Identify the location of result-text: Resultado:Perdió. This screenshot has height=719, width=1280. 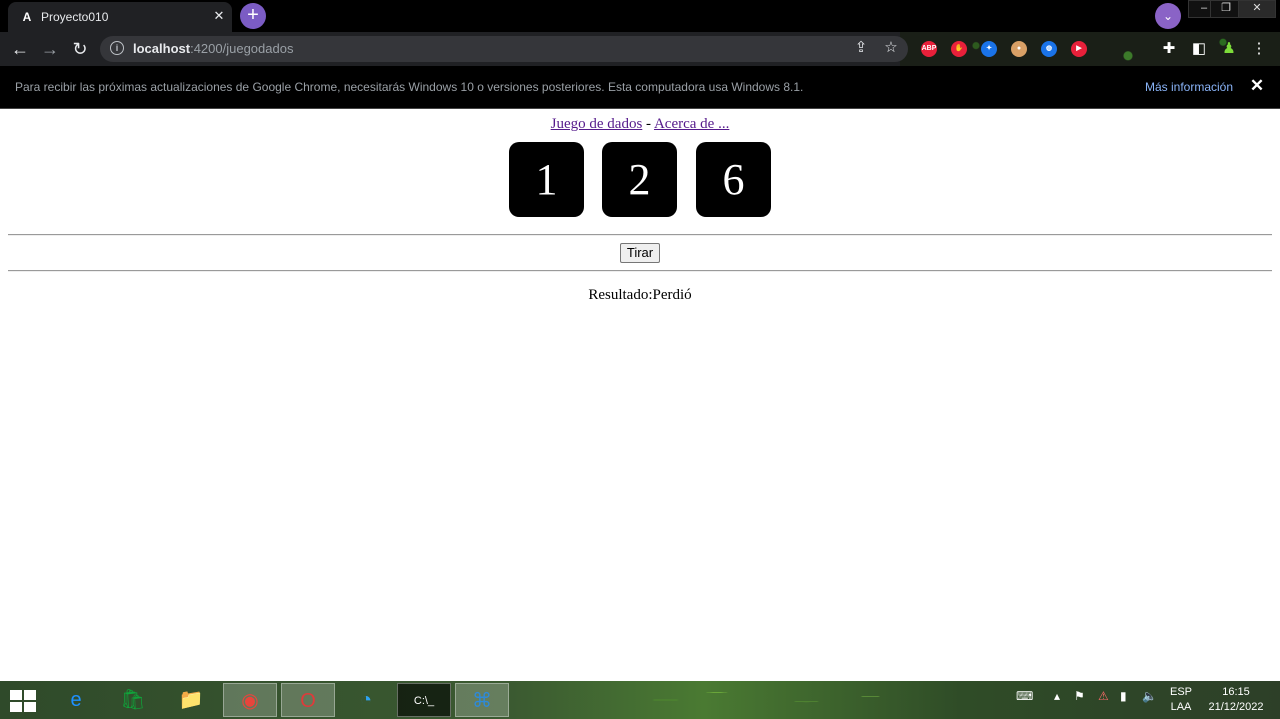
(640, 295).